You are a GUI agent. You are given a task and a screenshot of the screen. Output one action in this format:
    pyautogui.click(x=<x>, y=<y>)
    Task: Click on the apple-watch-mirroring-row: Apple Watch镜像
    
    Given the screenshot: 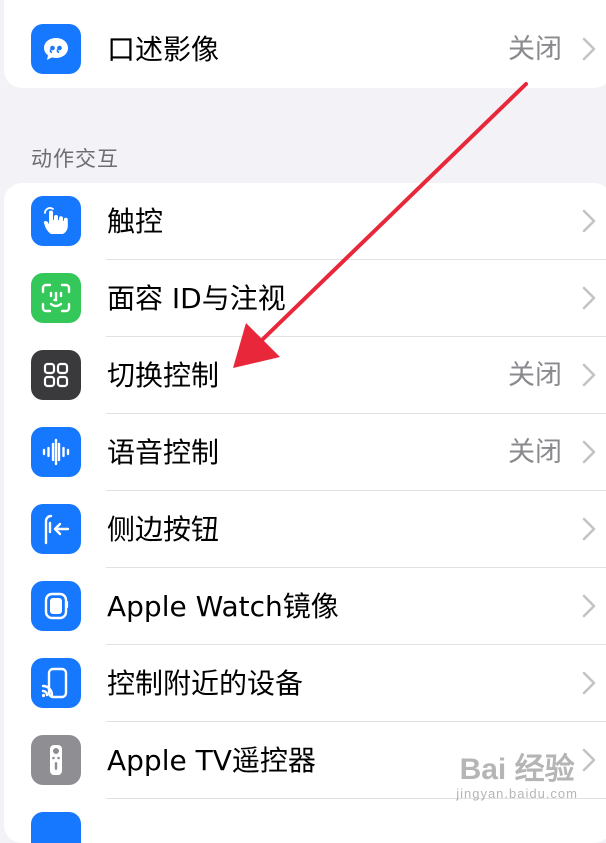 What is the action you would take?
    pyautogui.click(x=305, y=606)
    